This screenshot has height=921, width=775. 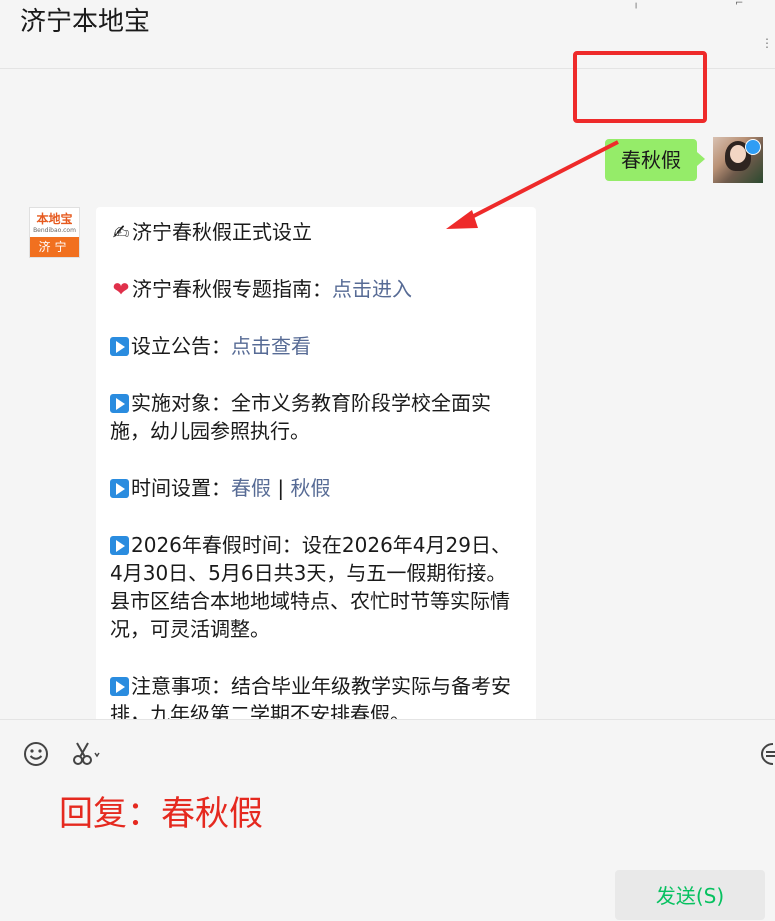 What do you see at coordinates (767, 43) in the screenshot?
I see `more-options-icon: ⋮` at bounding box center [767, 43].